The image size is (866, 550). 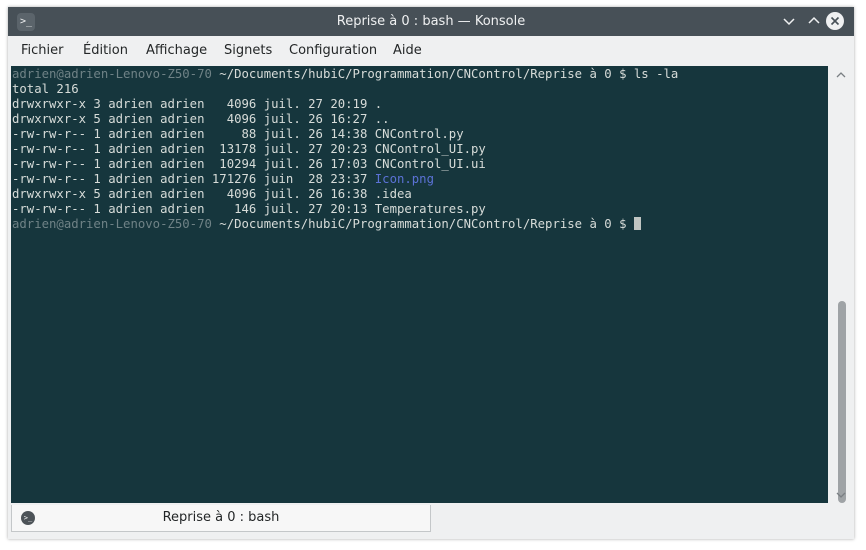 What do you see at coordinates (841, 293) in the screenshot?
I see `scrollbar-track` at bounding box center [841, 293].